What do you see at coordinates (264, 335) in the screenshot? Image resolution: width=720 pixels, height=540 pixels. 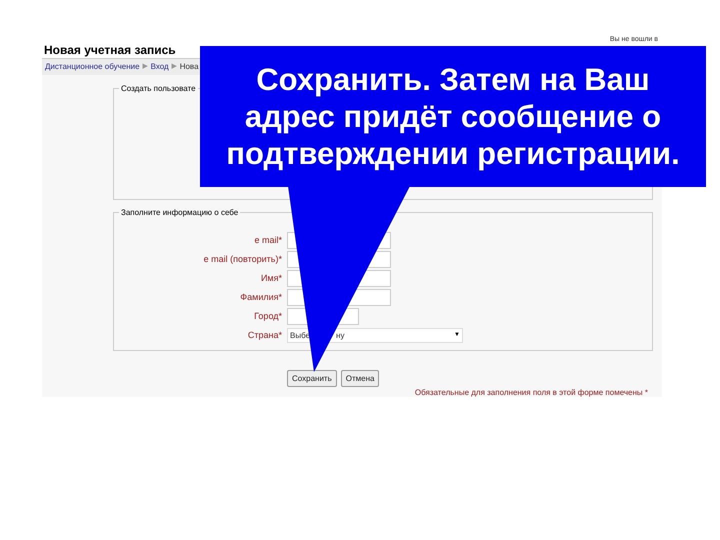 I see `field-label: Страна*` at bounding box center [264, 335].